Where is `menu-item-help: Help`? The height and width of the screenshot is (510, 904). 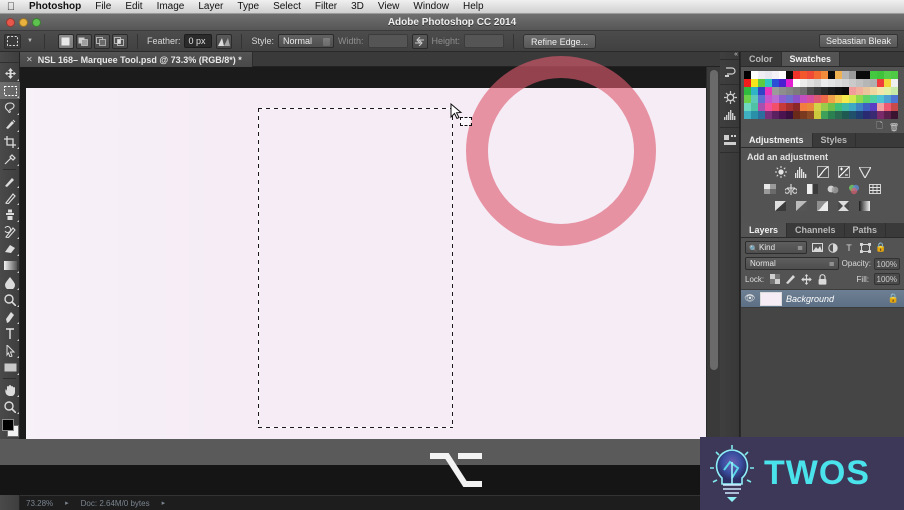 menu-item-help: Help is located at coordinates (473, 7).